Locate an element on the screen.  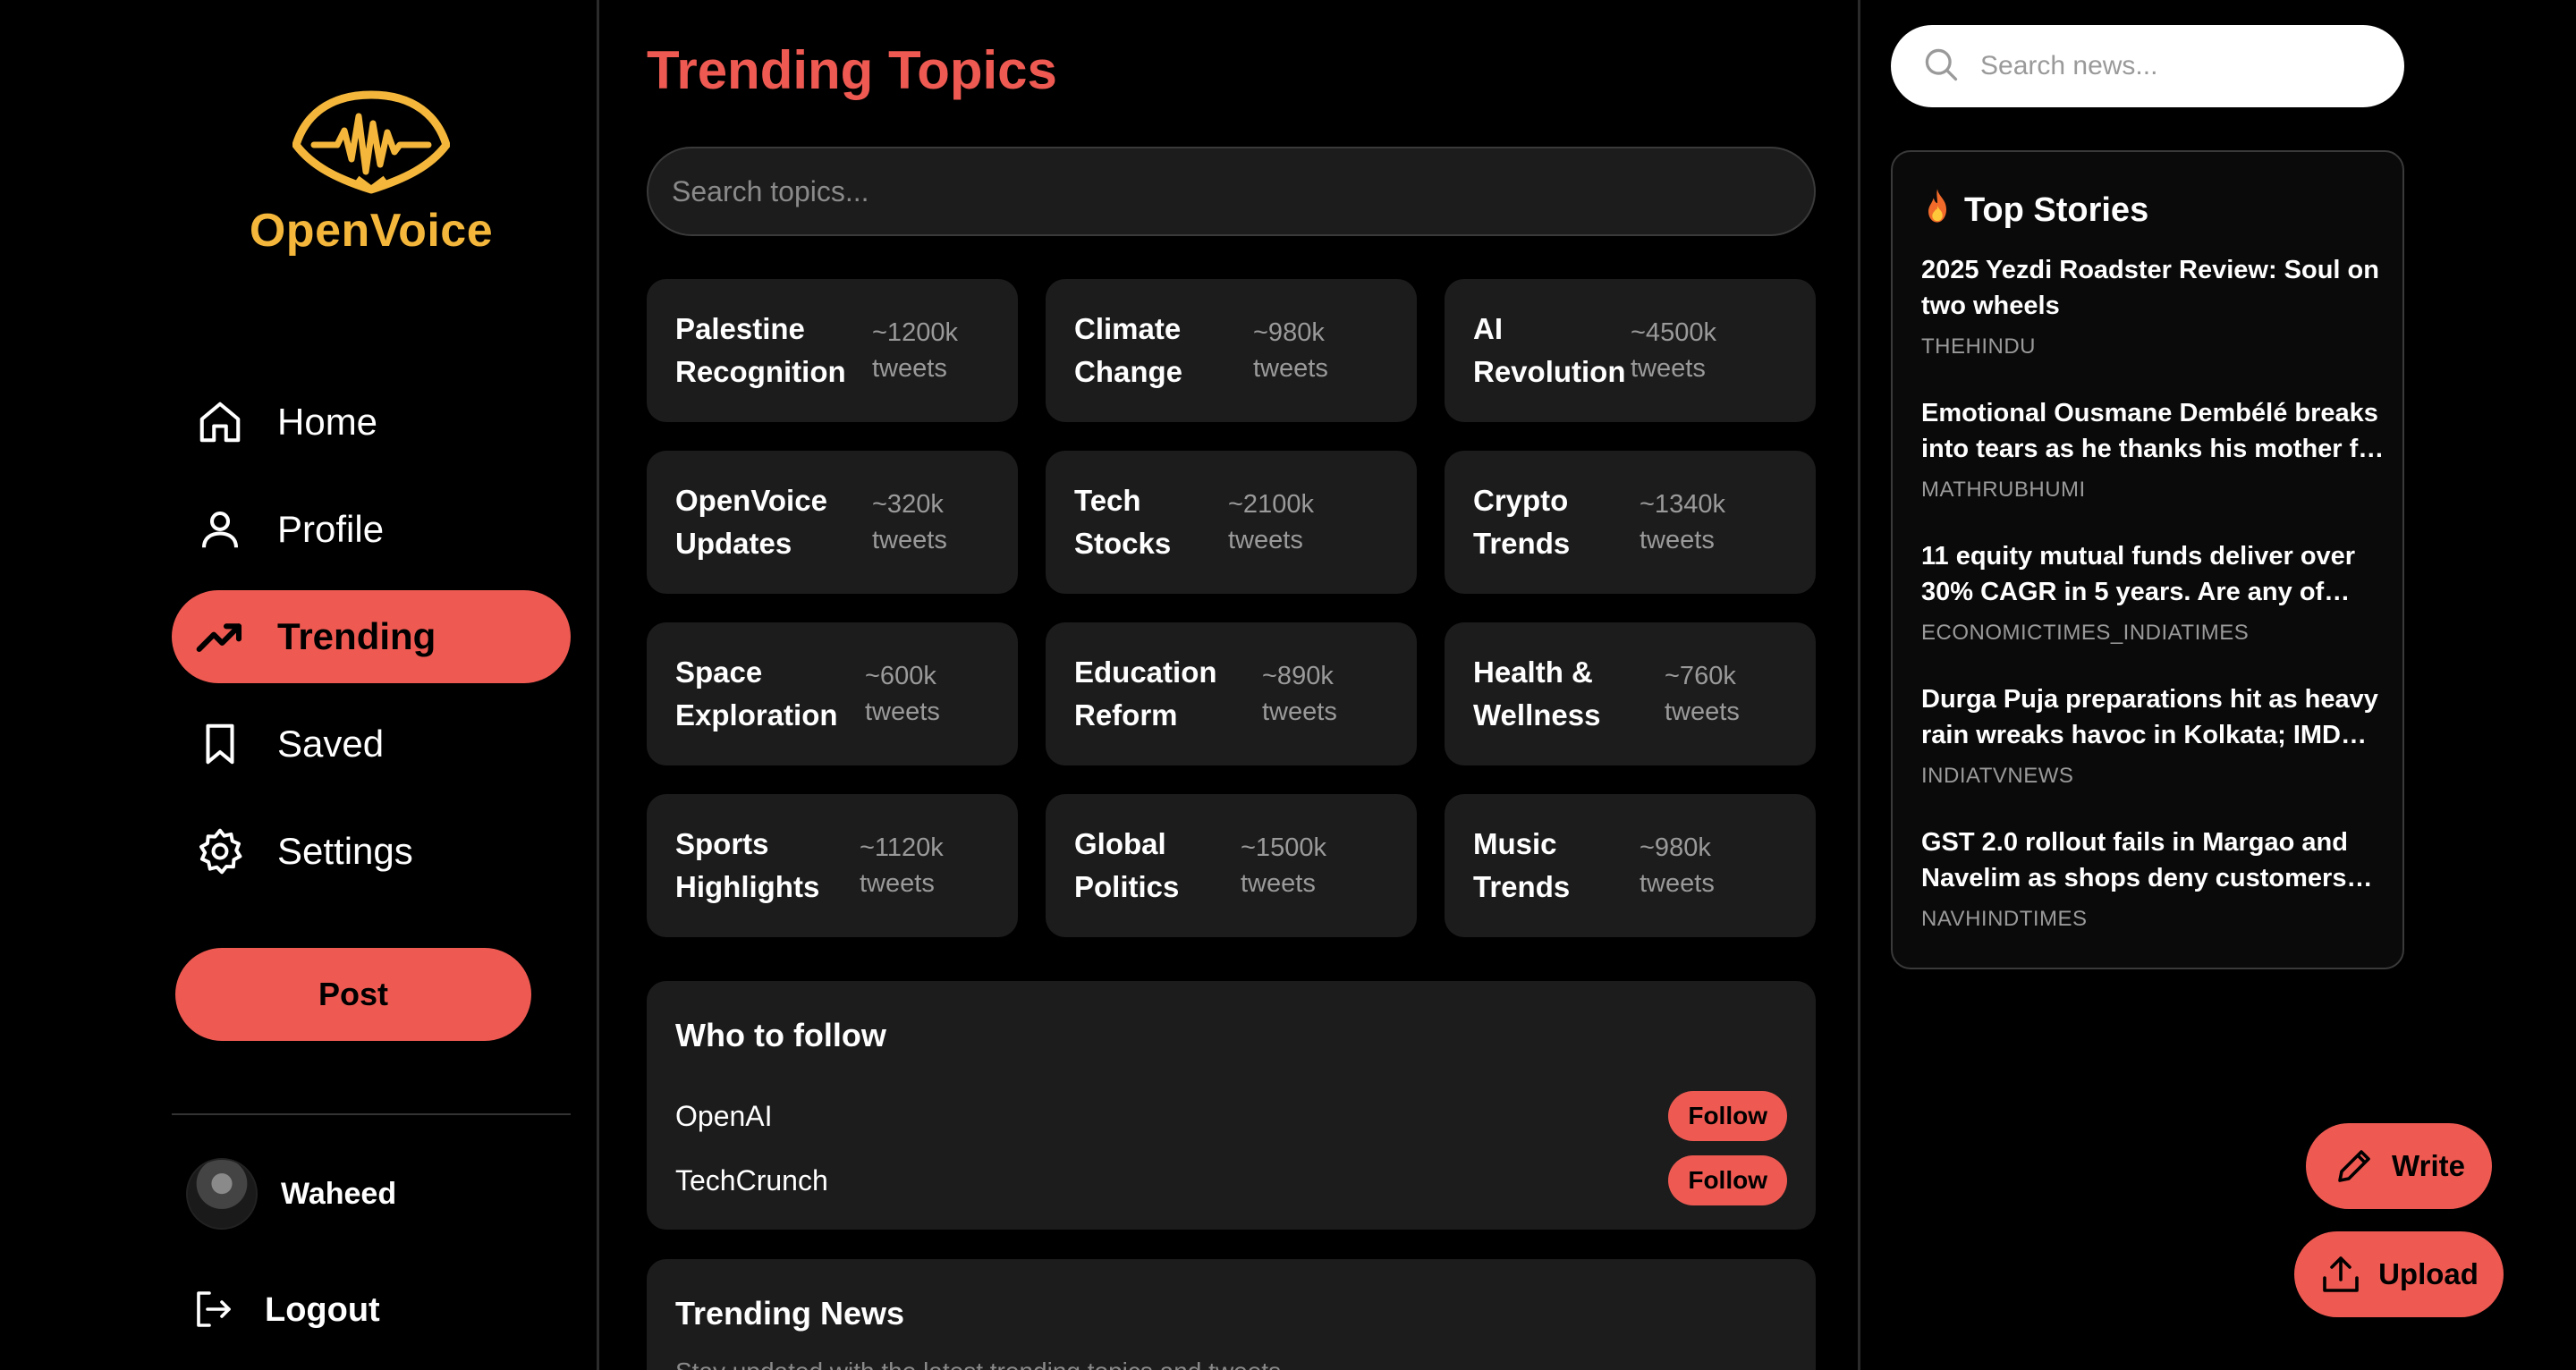
nav-item-label: Trending is located at coordinates (356, 636).